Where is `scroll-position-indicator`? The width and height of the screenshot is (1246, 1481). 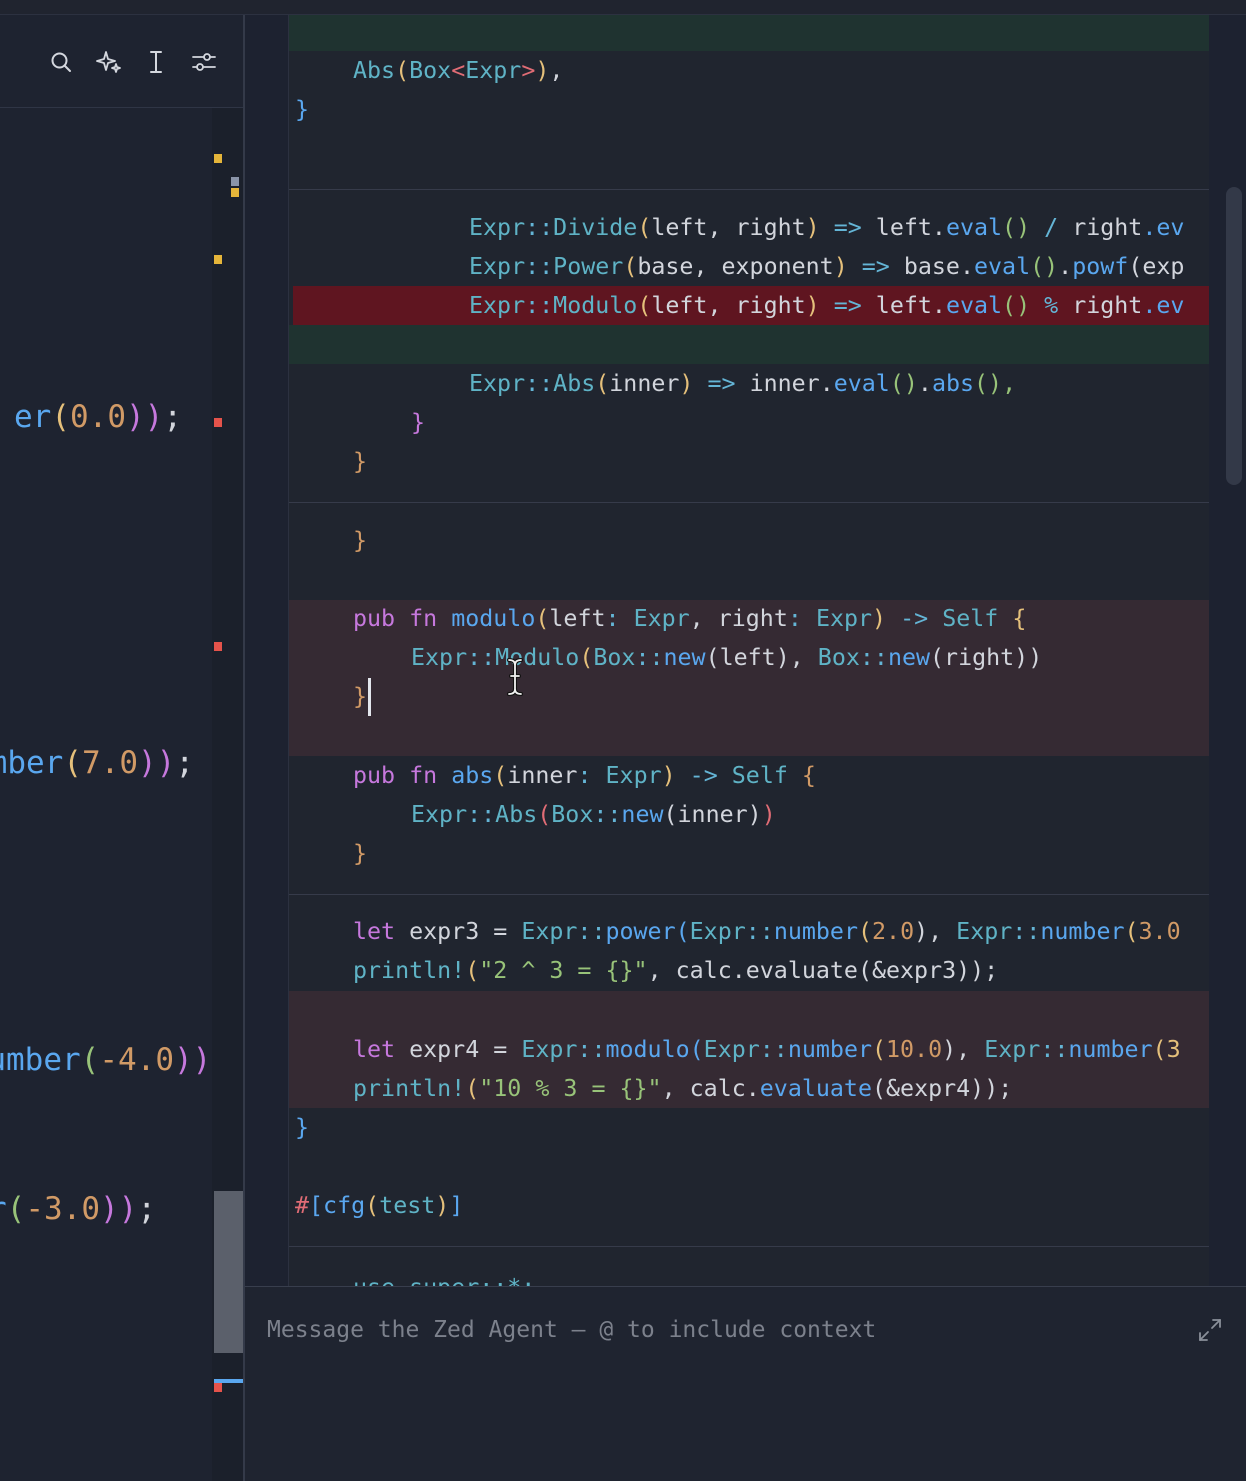
scroll-position-indicator is located at coordinates (228, 1381).